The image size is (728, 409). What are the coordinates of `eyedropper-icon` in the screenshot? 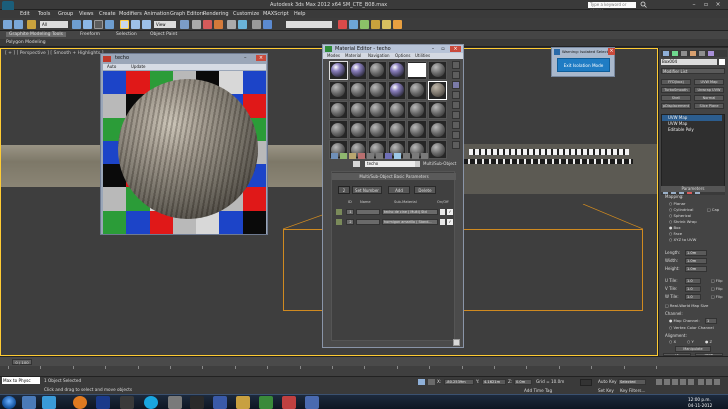 It's located at (356, 164).